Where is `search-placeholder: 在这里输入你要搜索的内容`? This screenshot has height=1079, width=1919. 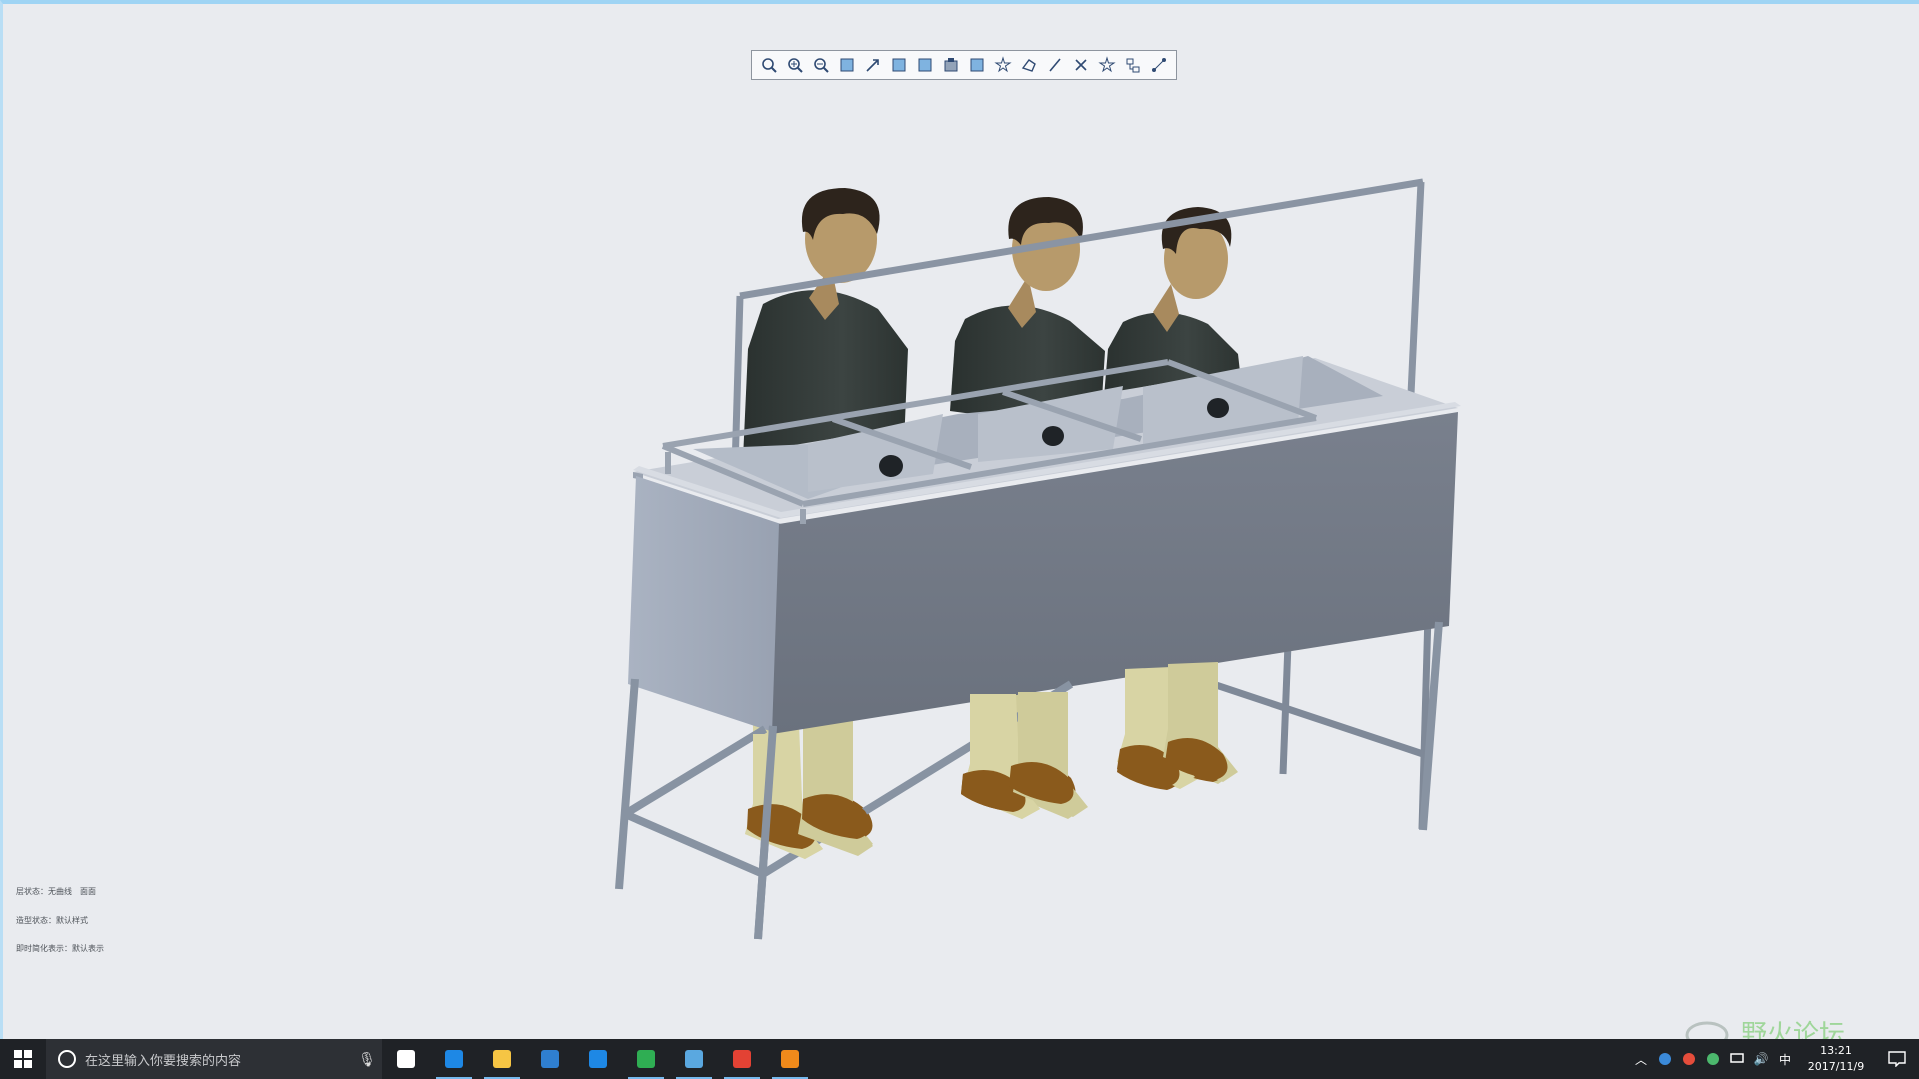 search-placeholder: 在这里输入你要搜索的内容 is located at coordinates (163, 1061).